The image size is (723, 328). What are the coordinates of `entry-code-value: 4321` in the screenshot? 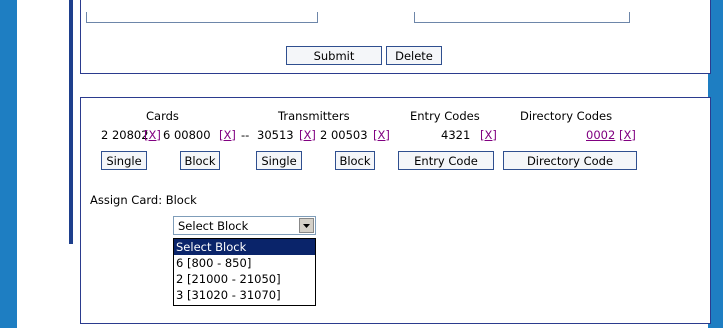 It's located at (456, 135).